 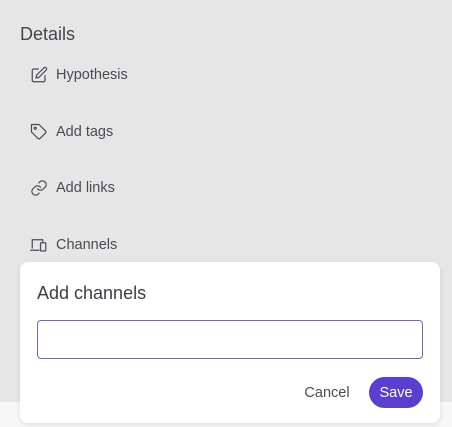 What do you see at coordinates (39, 75) in the screenshot?
I see `edit-icon` at bounding box center [39, 75].